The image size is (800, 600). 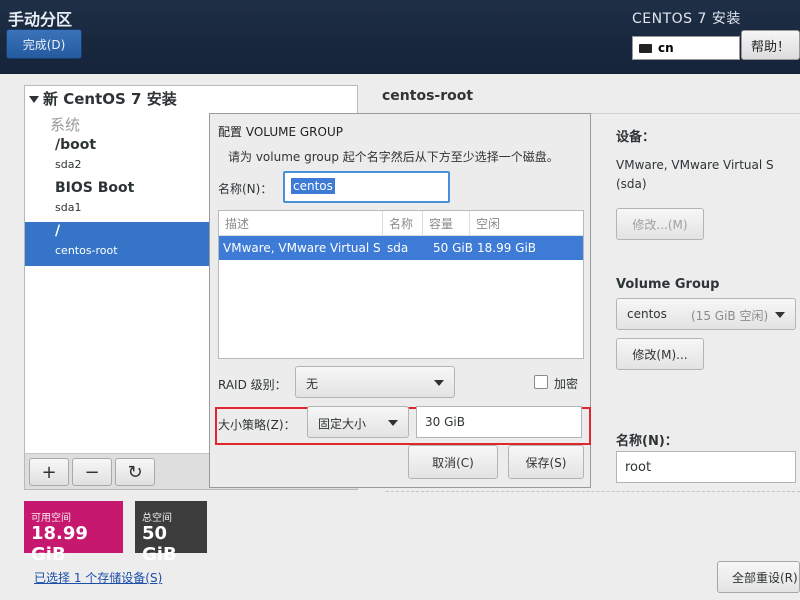 I want to click on mount-point-label: /, so click(x=58, y=231).